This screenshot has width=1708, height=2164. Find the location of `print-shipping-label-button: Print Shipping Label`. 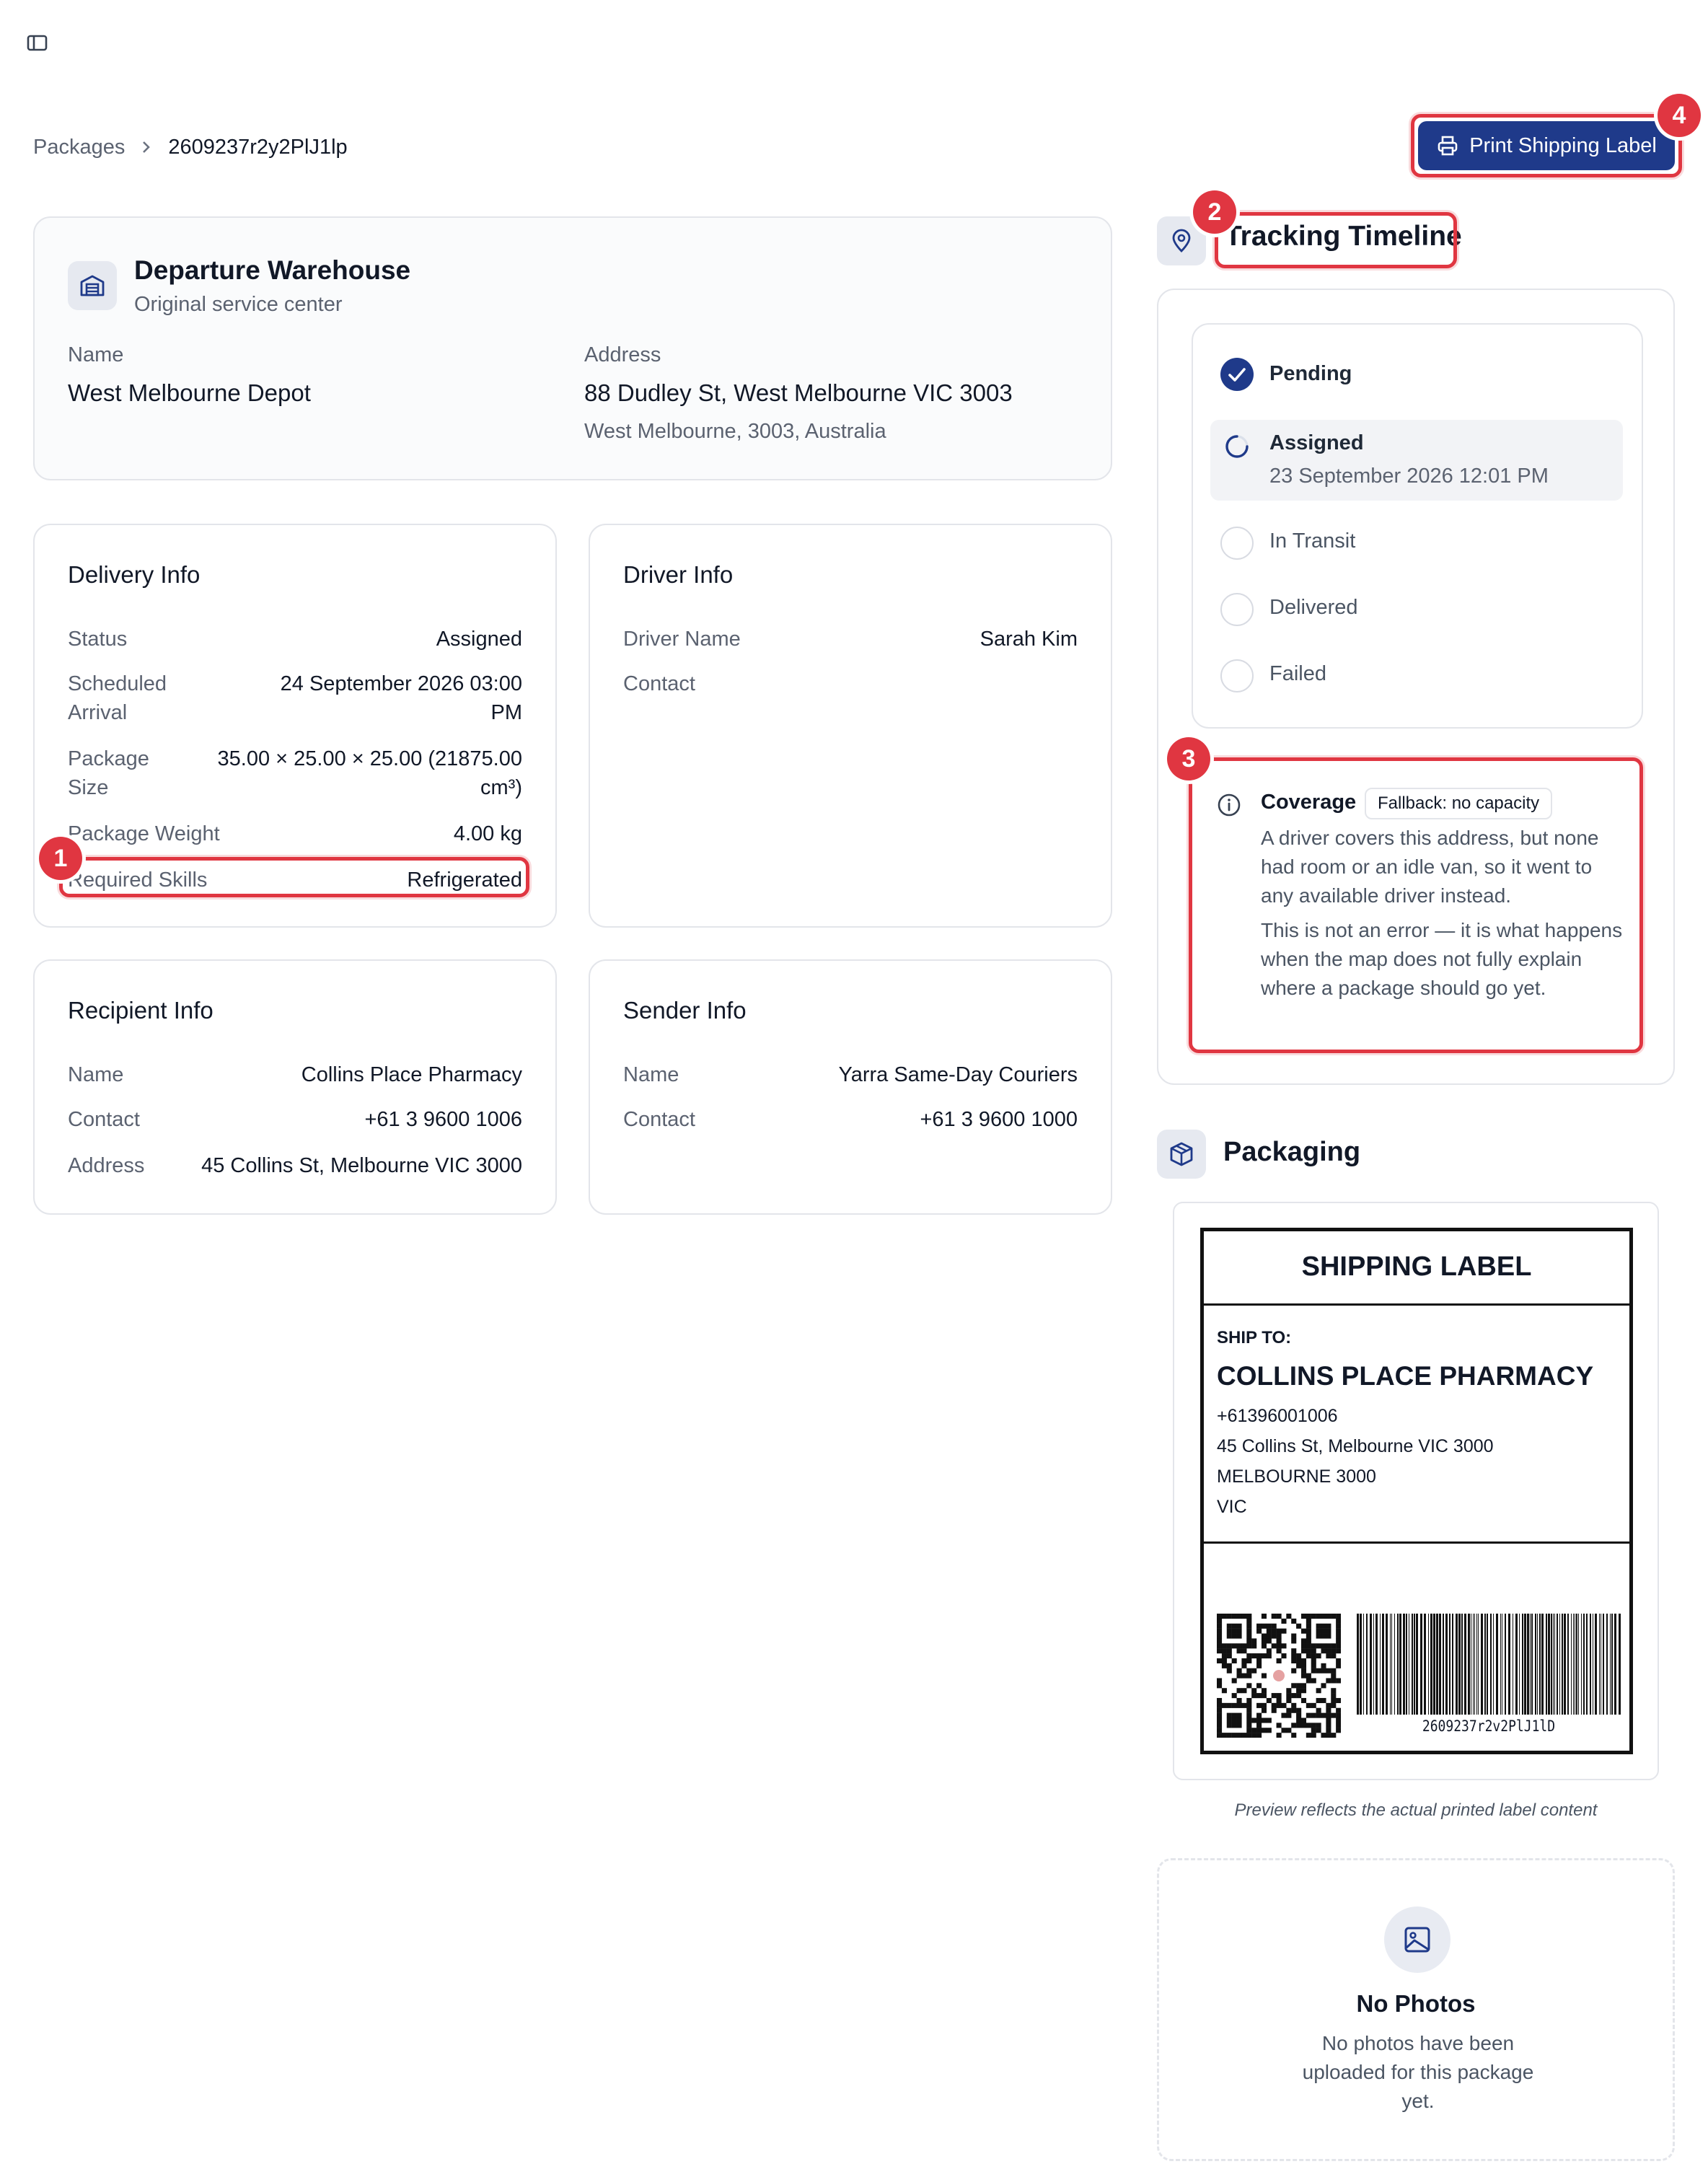

print-shipping-label-button: Print Shipping Label is located at coordinates (1546, 146).